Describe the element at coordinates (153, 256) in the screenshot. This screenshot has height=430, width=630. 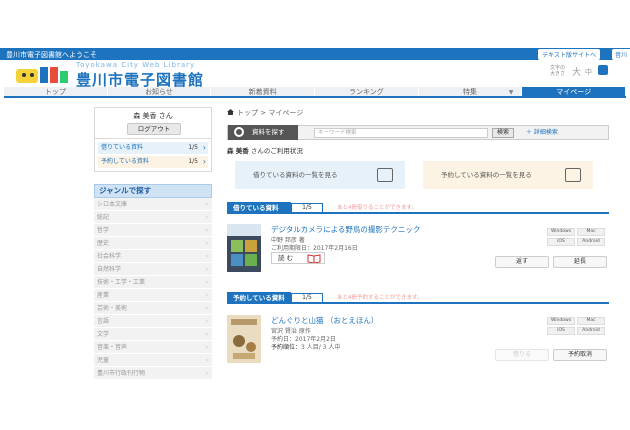
I see `genre-item: 社会科学 ›` at that location.